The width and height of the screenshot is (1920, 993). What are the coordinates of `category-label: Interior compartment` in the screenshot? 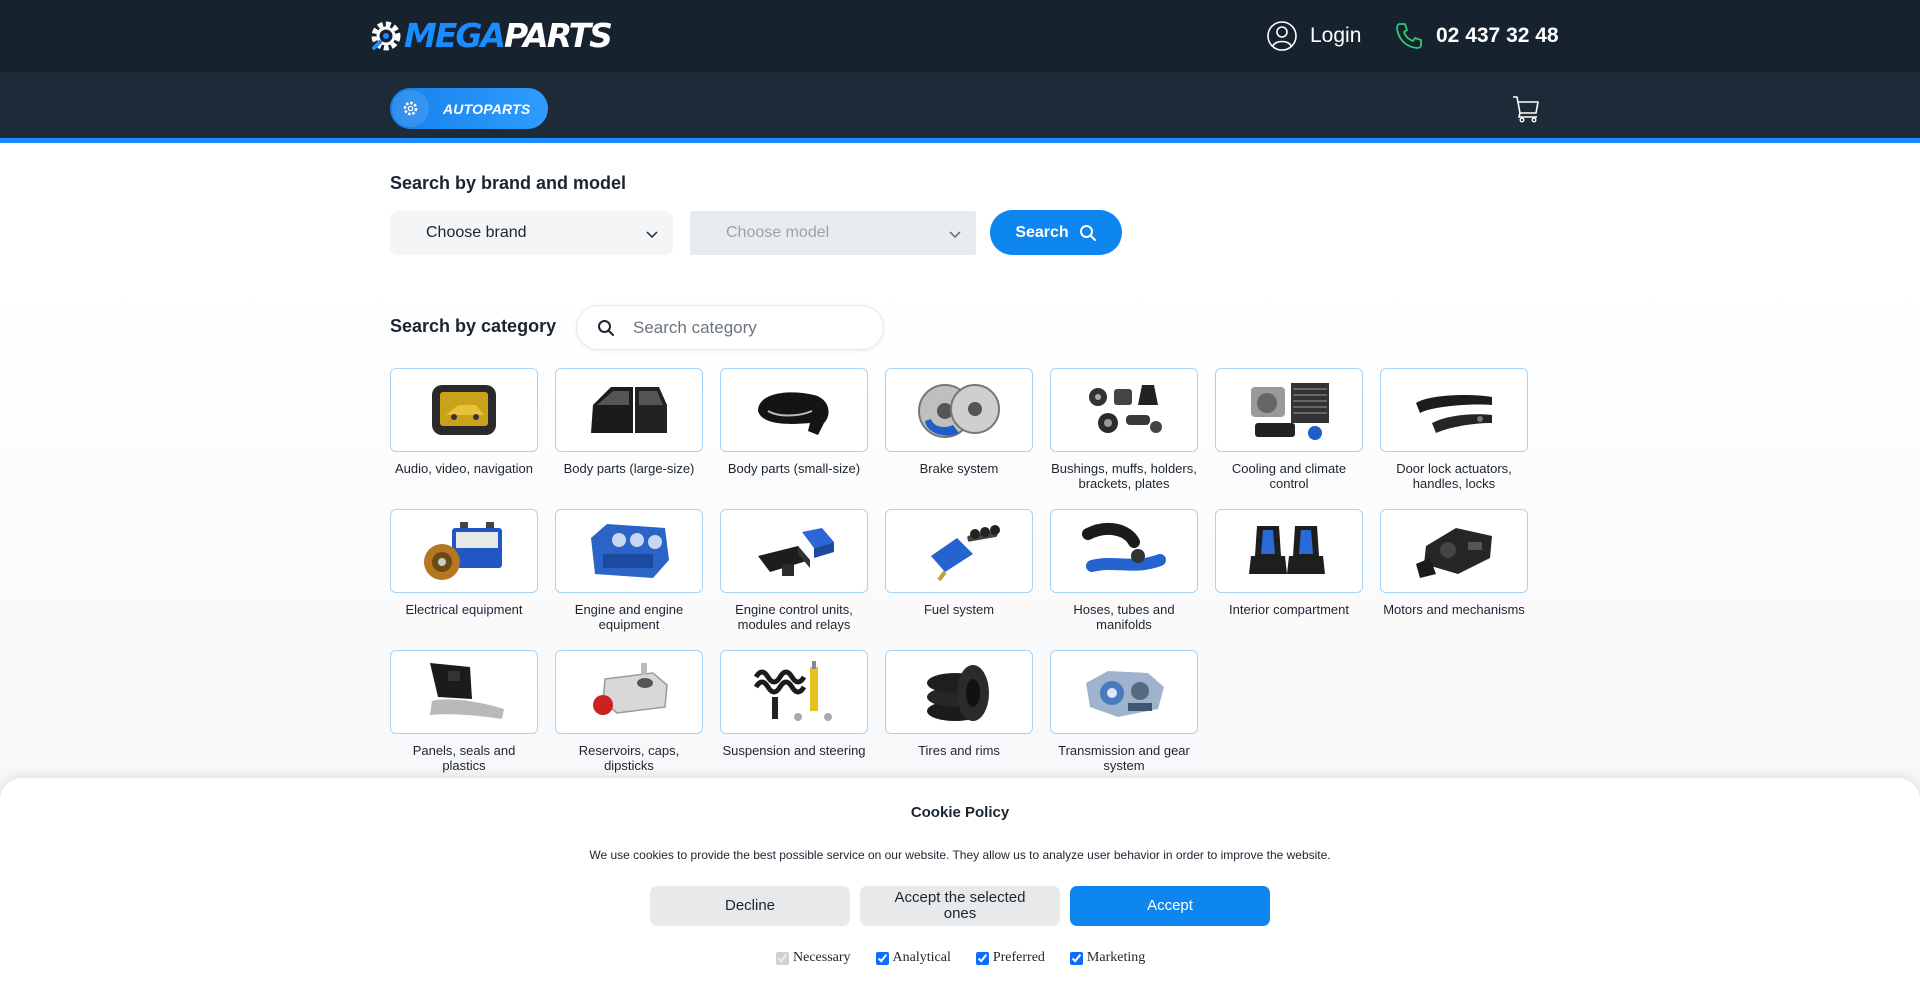 It's located at (1289, 609).